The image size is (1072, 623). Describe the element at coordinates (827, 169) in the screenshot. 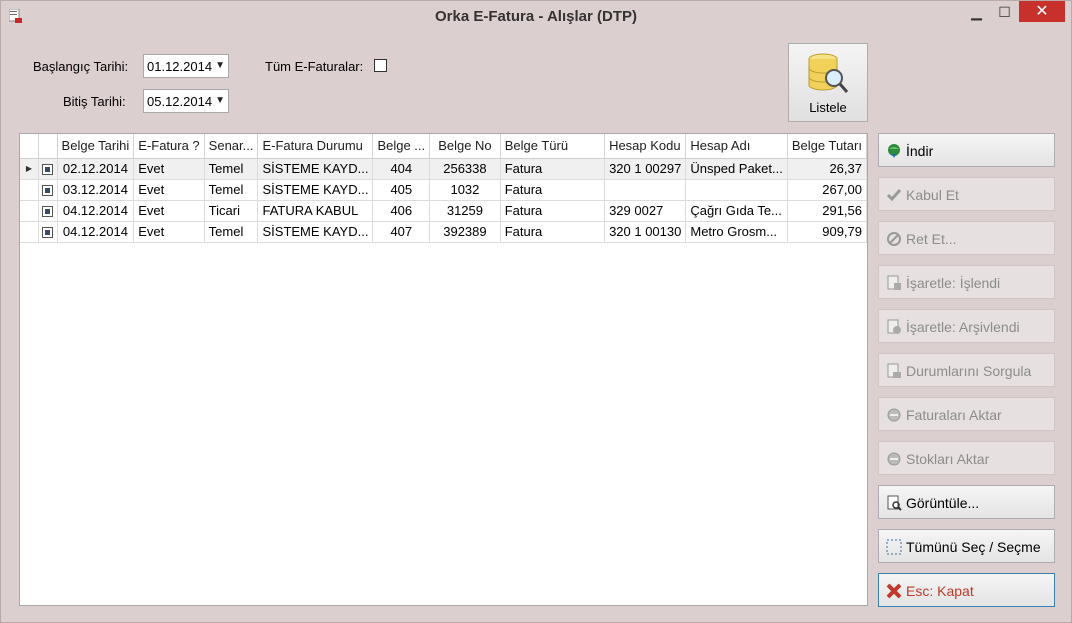

I see `table-cell: 26,37` at that location.